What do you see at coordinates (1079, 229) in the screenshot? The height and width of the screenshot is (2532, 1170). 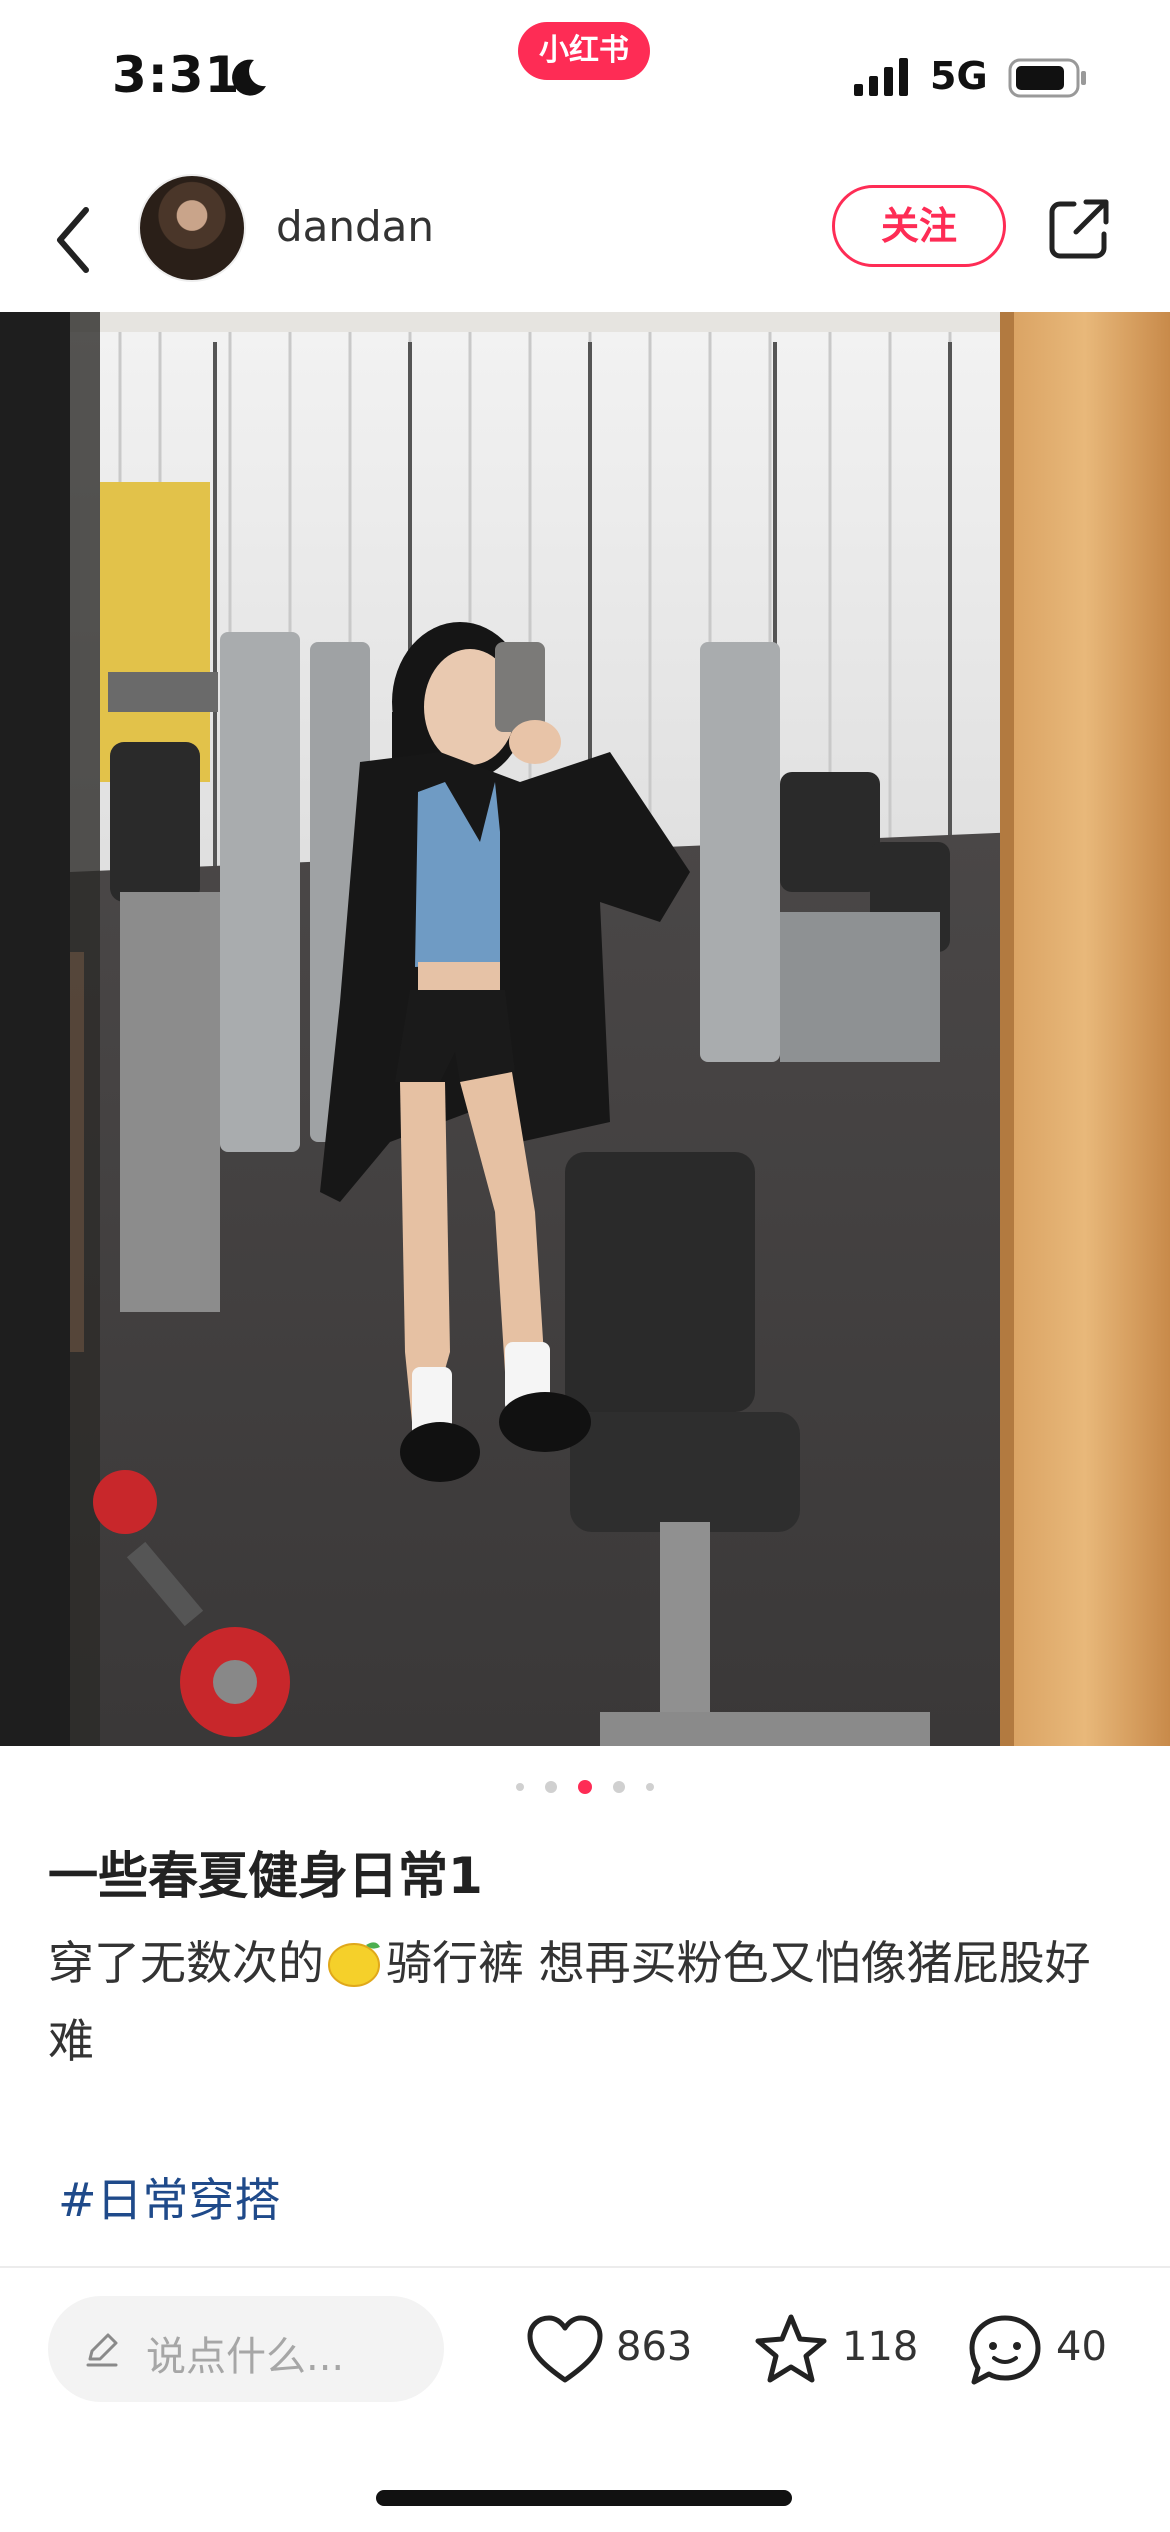 I see `share-icon` at bounding box center [1079, 229].